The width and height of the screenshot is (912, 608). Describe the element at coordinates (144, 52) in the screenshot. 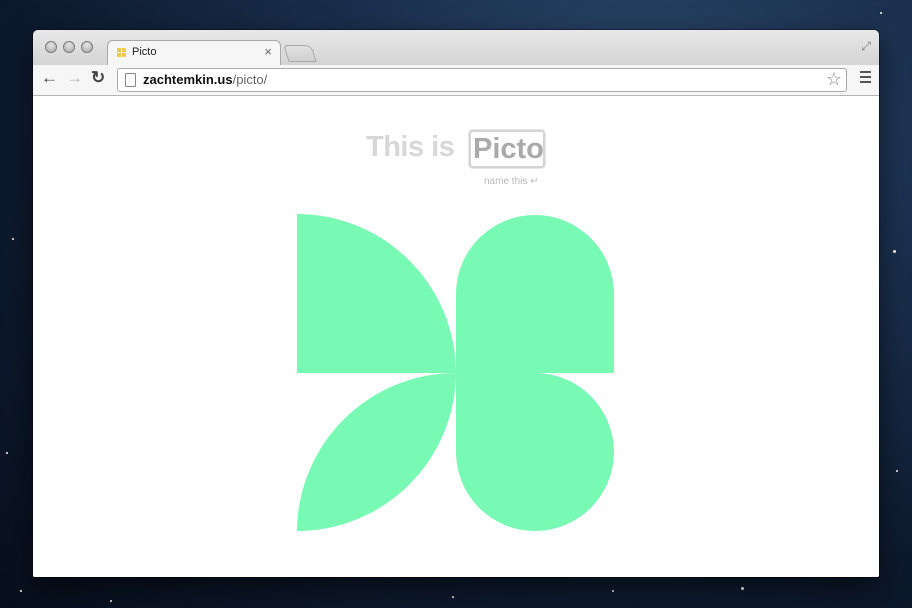

I see `tab-title: Picto` at that location.